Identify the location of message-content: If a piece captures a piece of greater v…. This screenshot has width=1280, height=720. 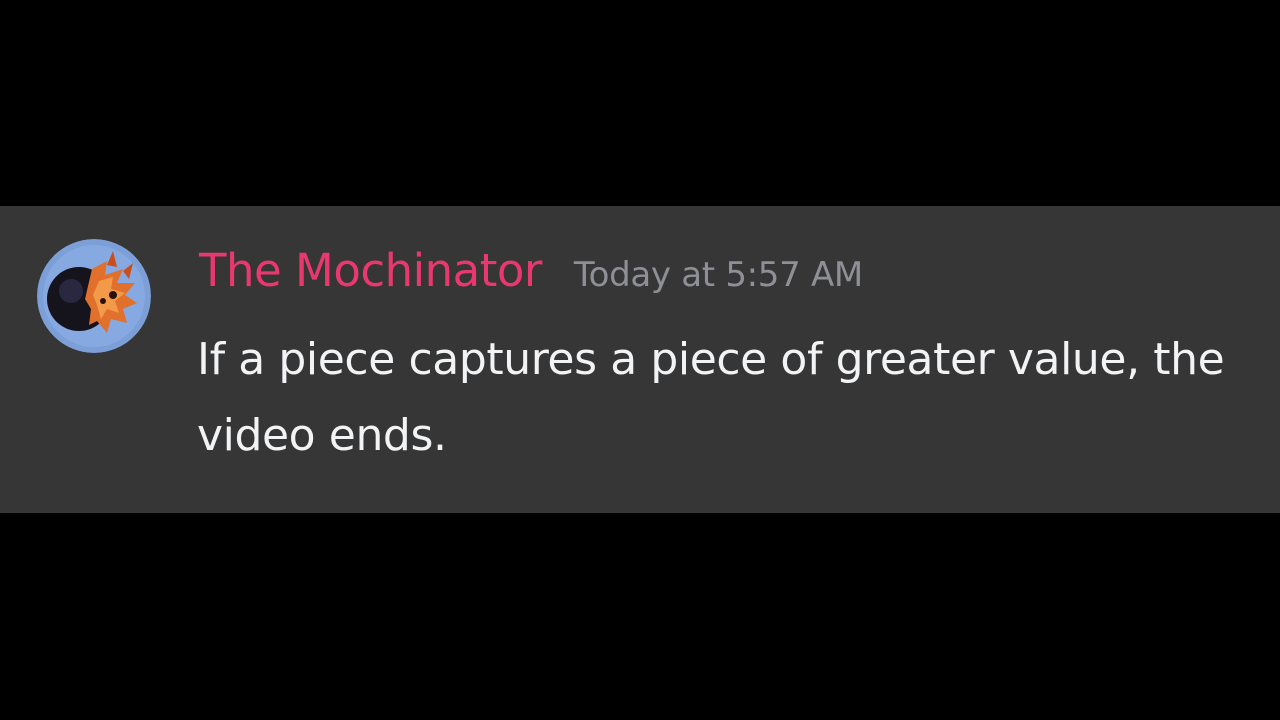
(711, 397).